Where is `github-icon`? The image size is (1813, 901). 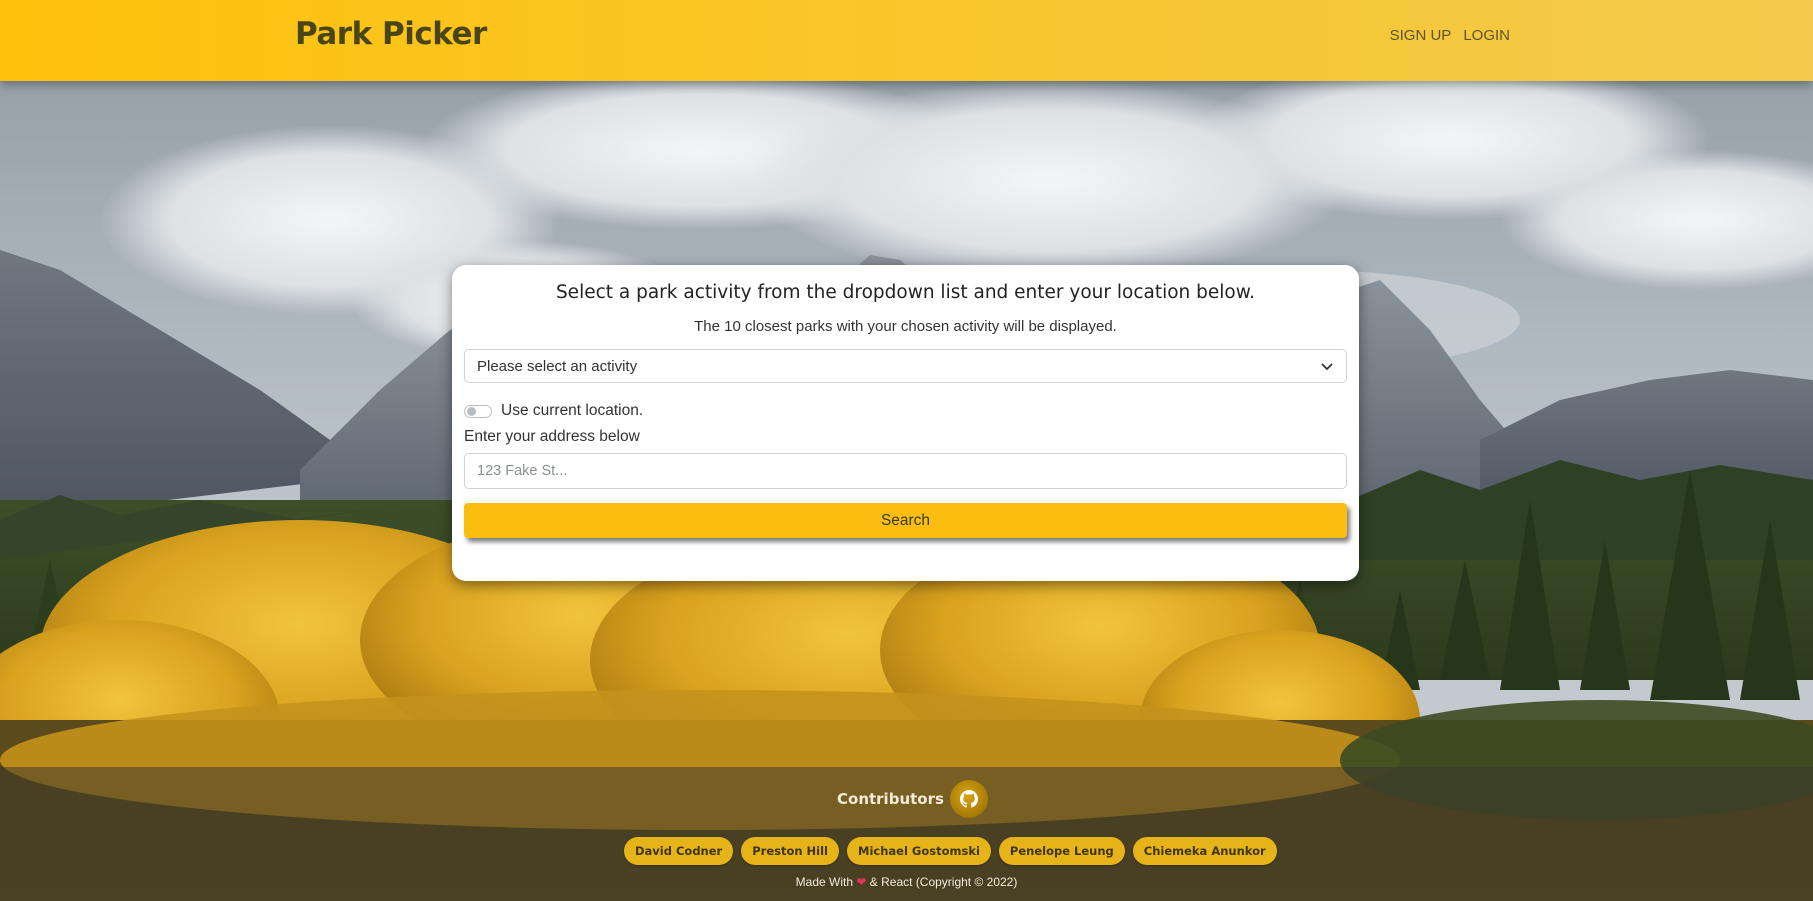 github-icon is located at coordinates (968, 799).